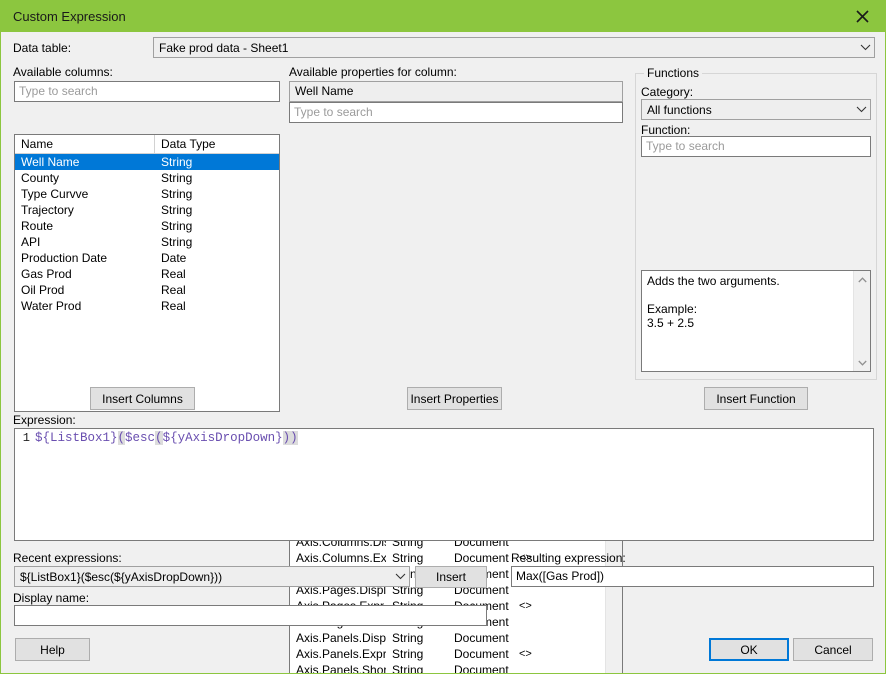 The width and height of the screenshot is (886, 674). Describe the element at coordinates (142, 398) in the screenshot. I see `insert-columns-button: Insert Columns` at that location.